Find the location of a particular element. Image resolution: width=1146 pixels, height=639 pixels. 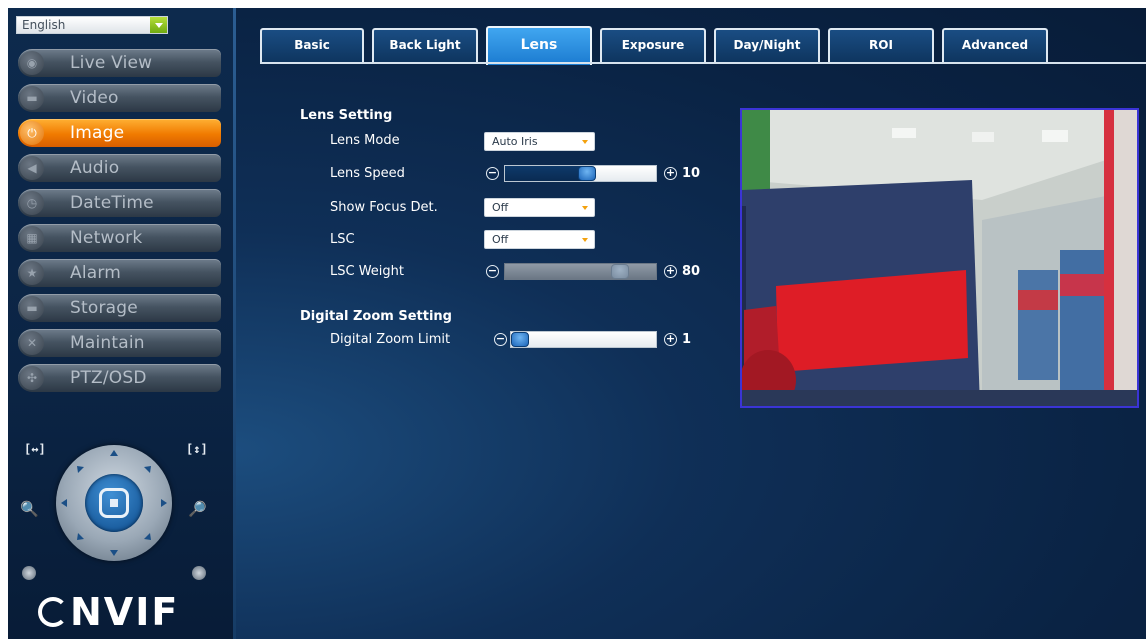

tab-label: Advanced is located at coordinates (995, 45).